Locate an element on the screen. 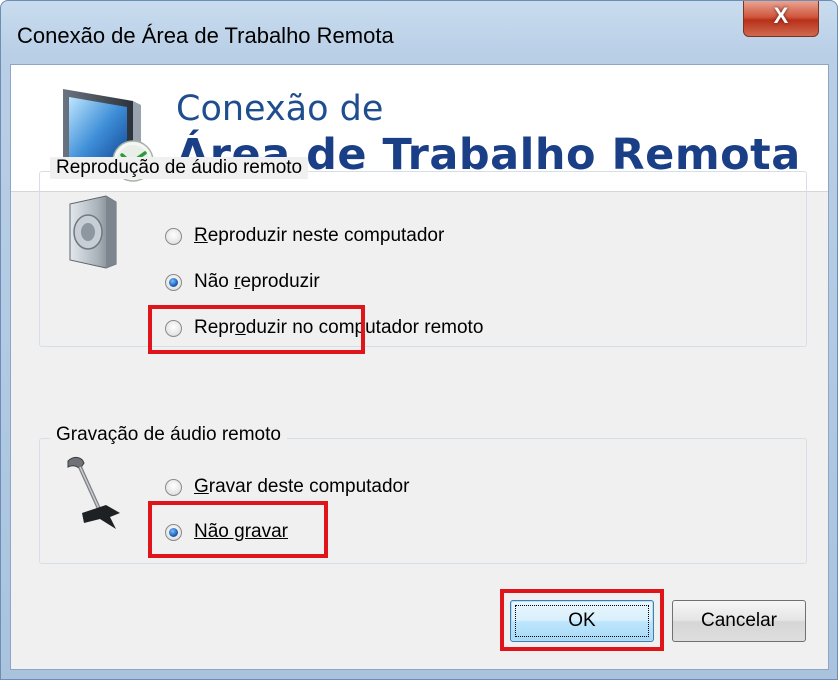  radio-record-here: Gravar deste computador is located at coordinates (287, 487).